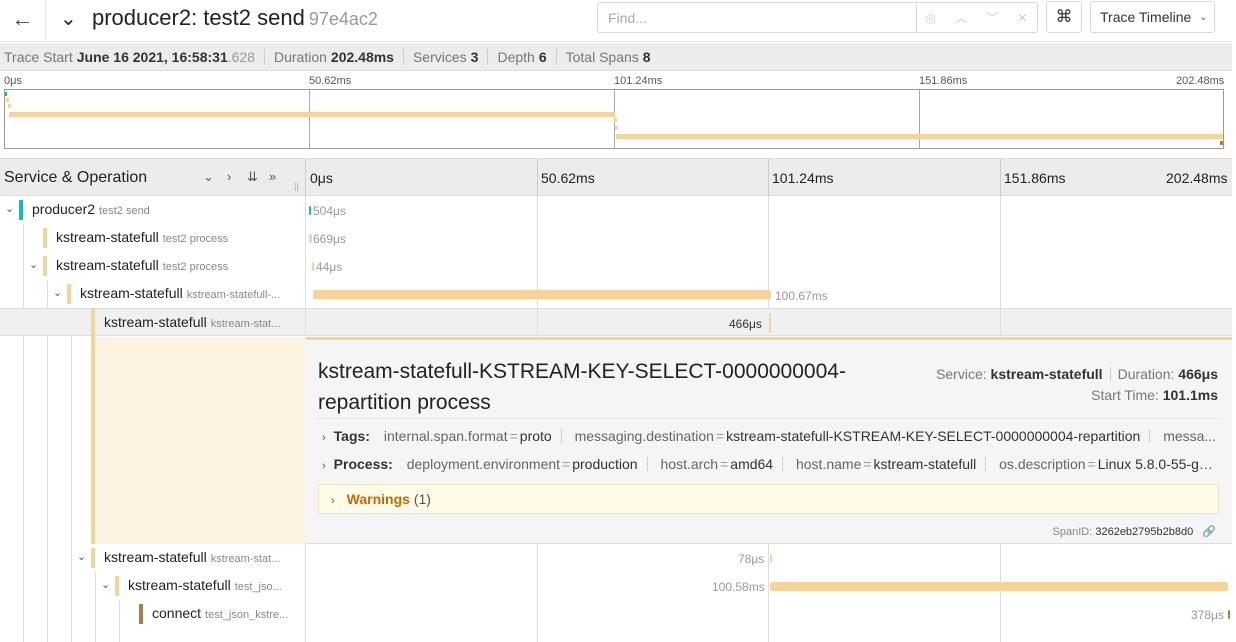 This screenshot has height=642, width=1236. What do you see at coordinates (474, 56) in the screenshot?
I see `services-value: 3` at bounding box center [474, 56].